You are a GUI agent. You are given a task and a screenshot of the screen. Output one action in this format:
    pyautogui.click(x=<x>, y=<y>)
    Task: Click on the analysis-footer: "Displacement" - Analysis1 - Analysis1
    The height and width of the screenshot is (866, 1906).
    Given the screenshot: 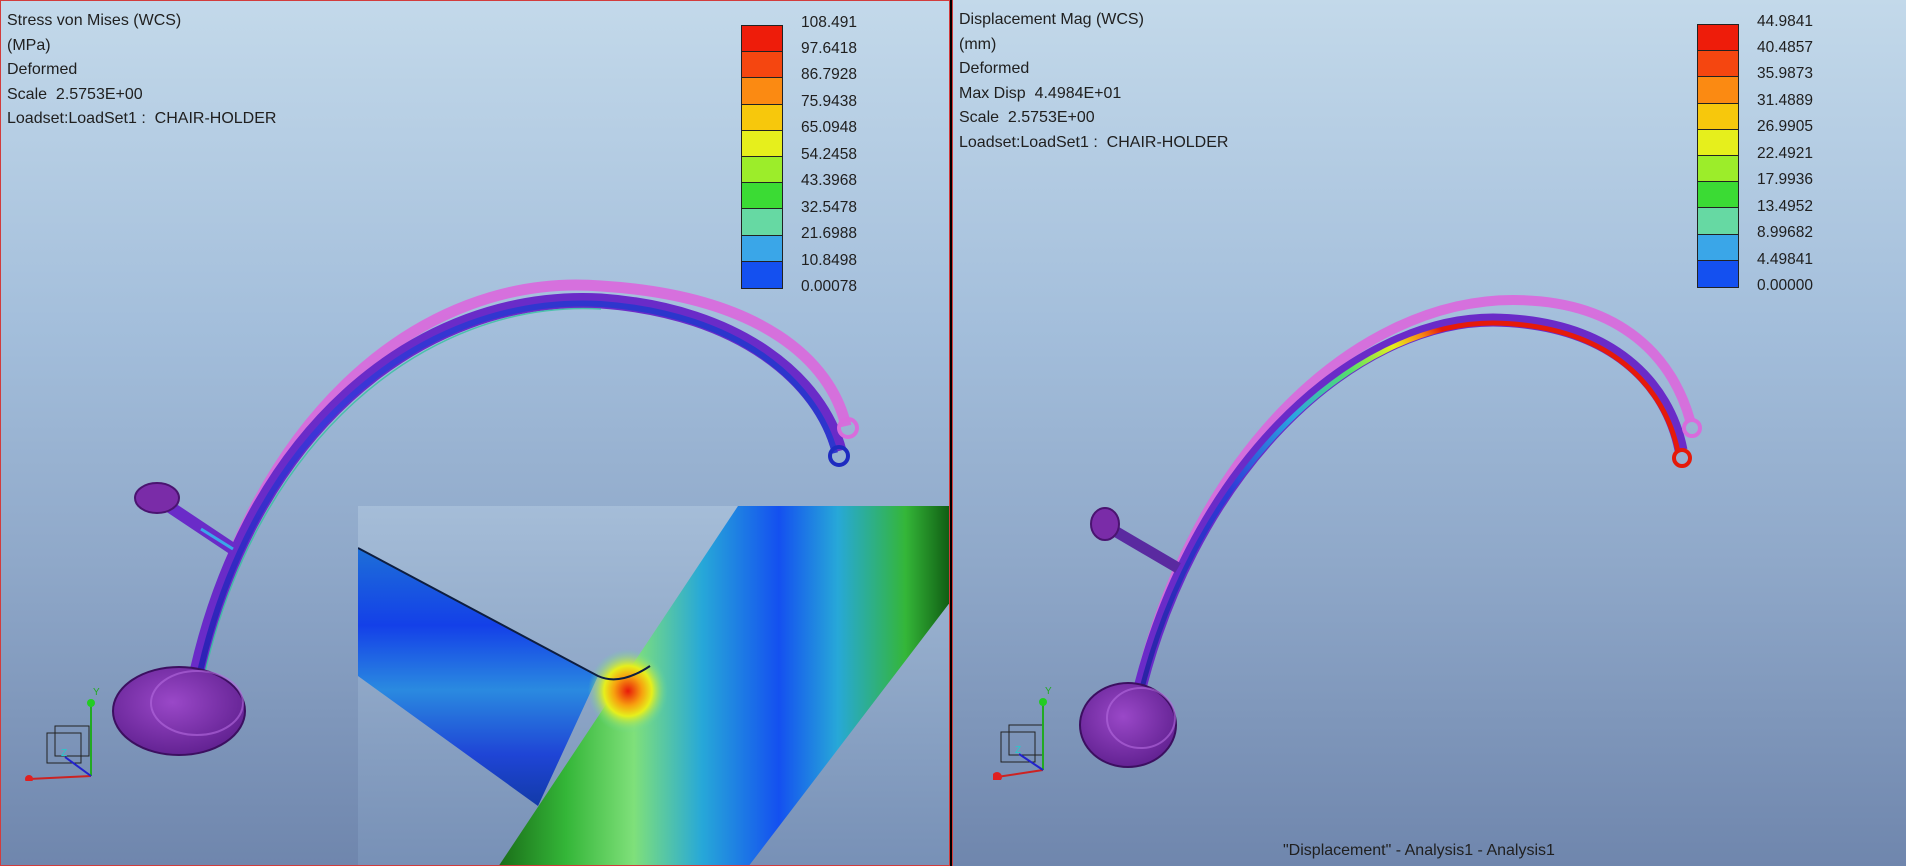 What is the action you would take?
    pyautogui.click(x=1419, y=850)
    